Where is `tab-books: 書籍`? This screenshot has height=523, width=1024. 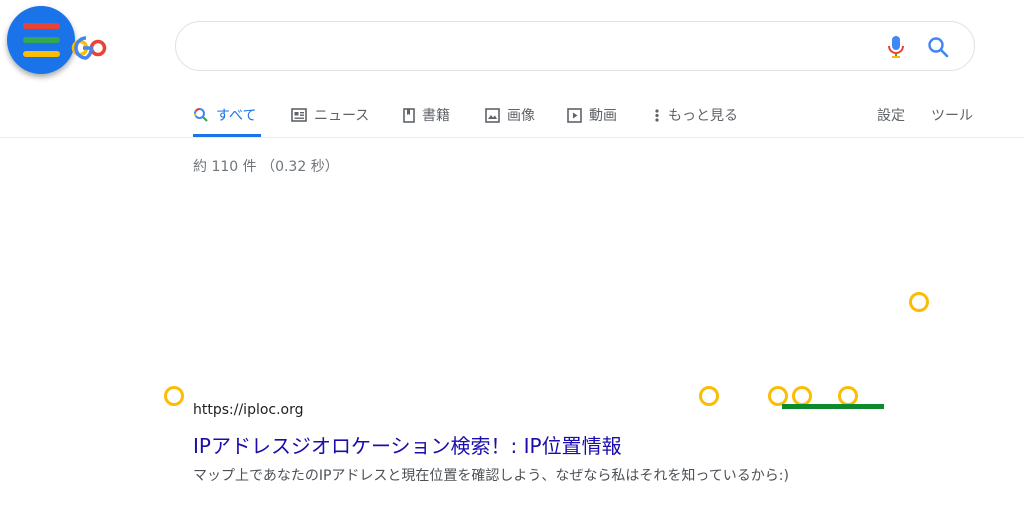
tab-books: 書籍 is located at coordinates (426, 115).